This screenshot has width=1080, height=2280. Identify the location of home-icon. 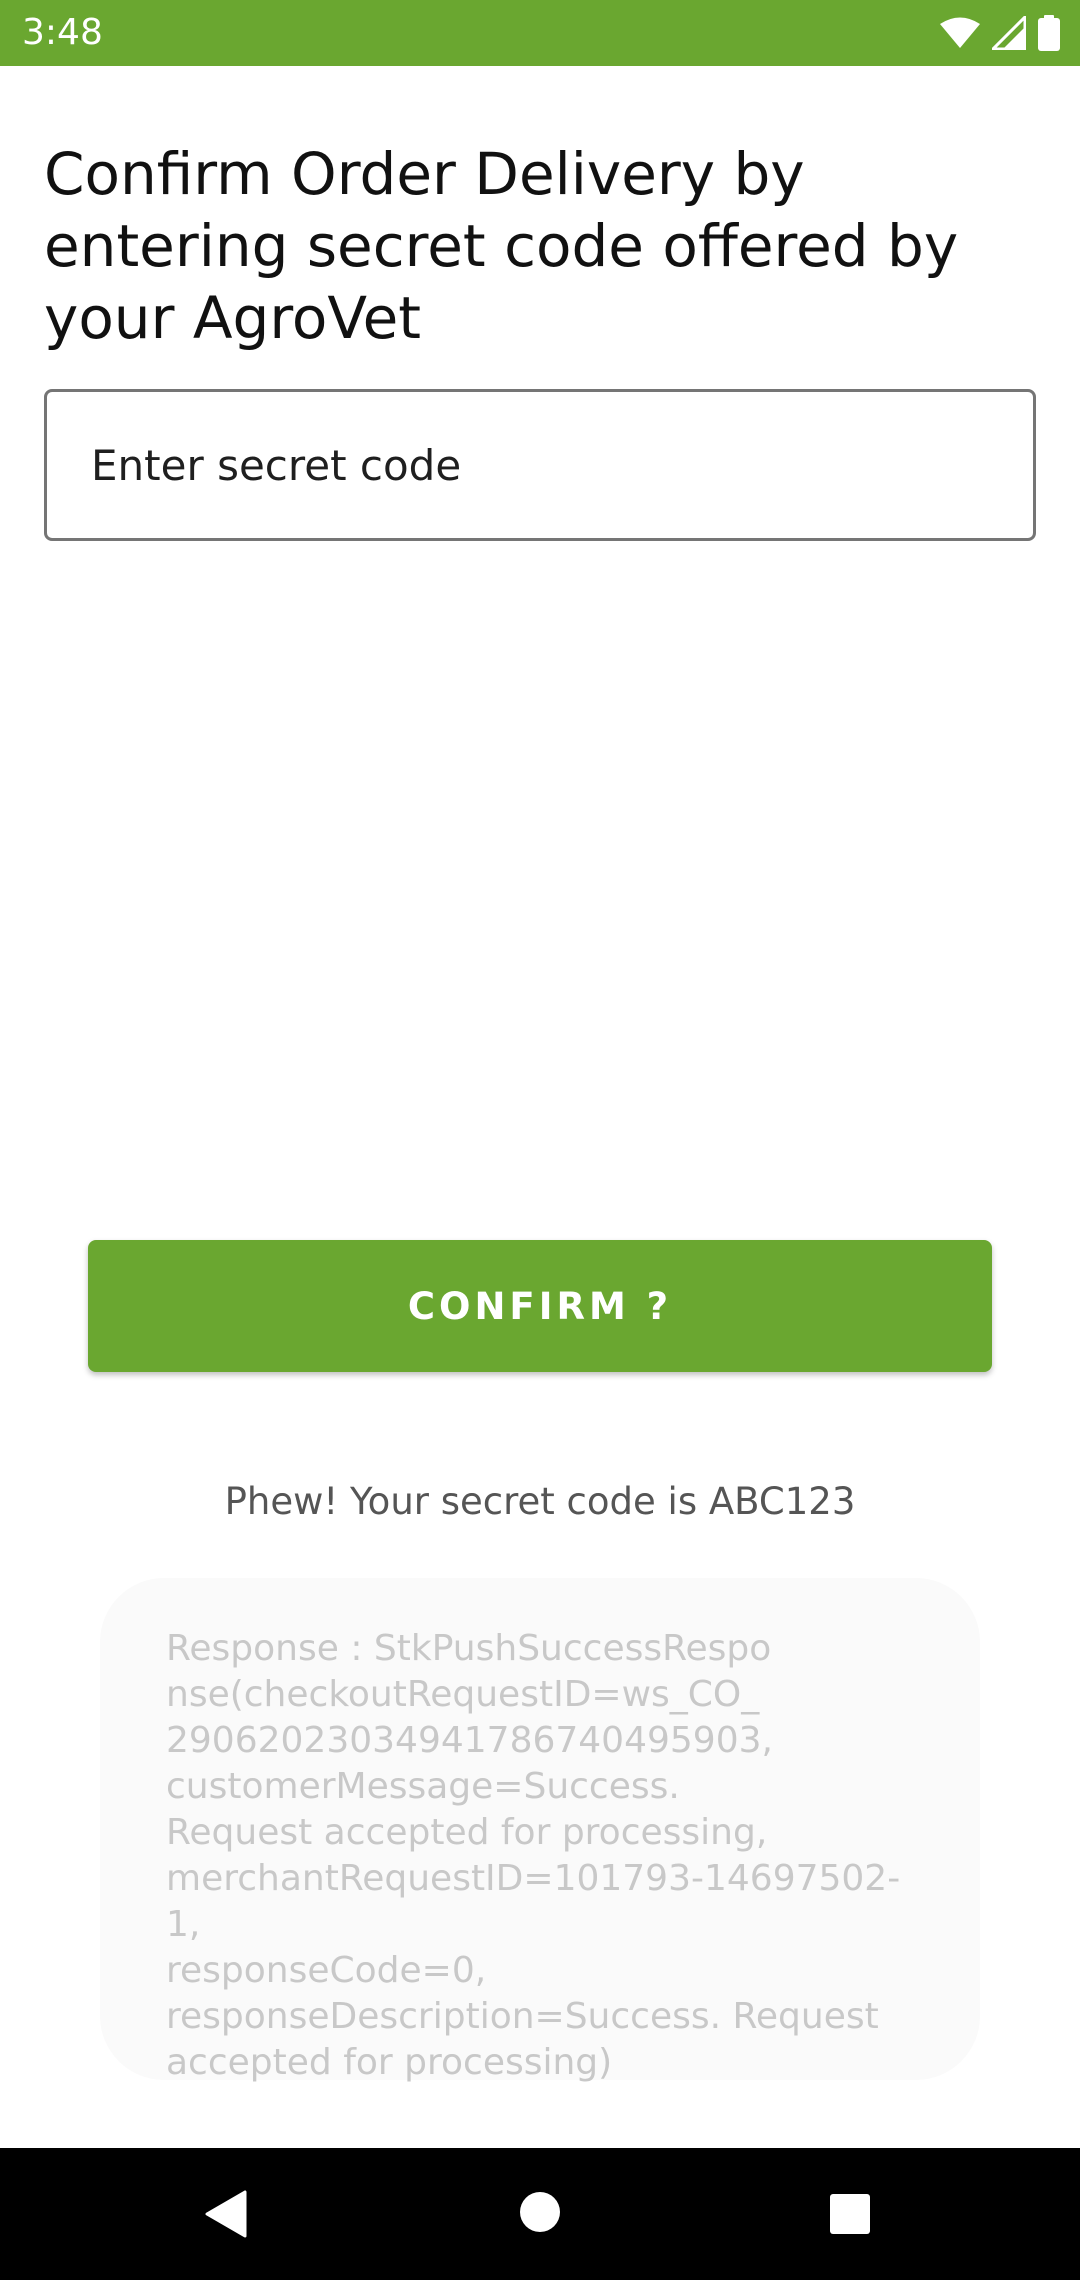
(540, 2214).